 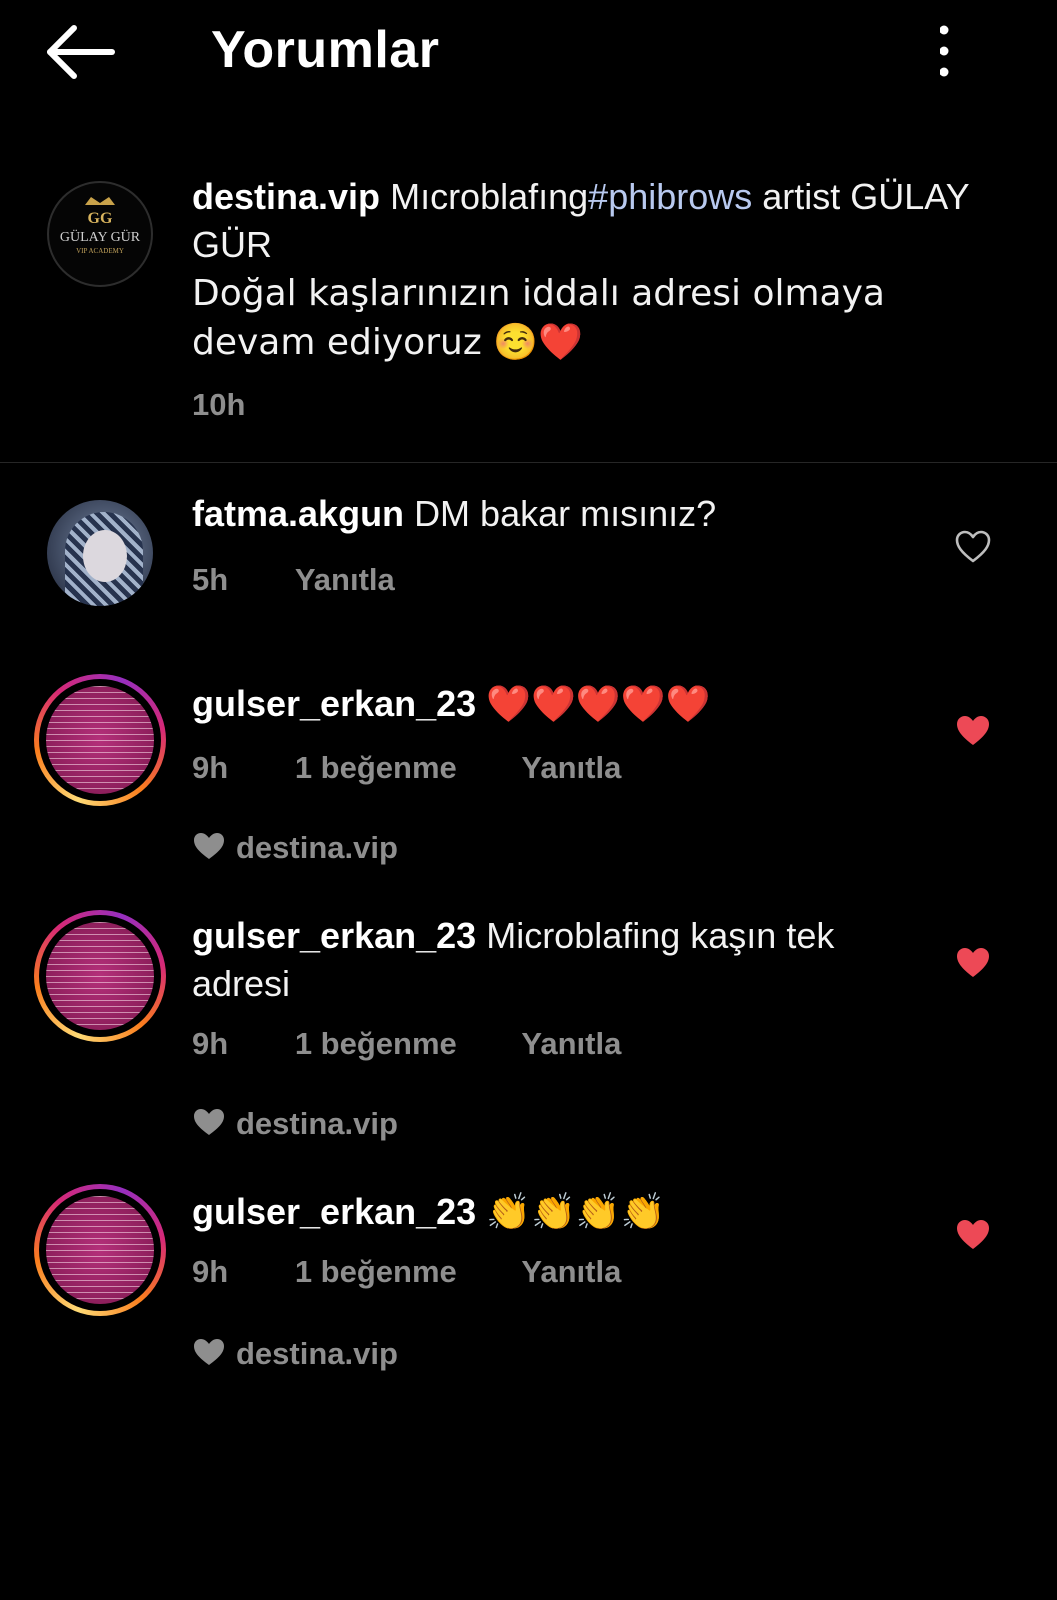 I want to click on comment-text: gulser_erkan_23 👏👏👏👏, so click(x=557, y=1212).